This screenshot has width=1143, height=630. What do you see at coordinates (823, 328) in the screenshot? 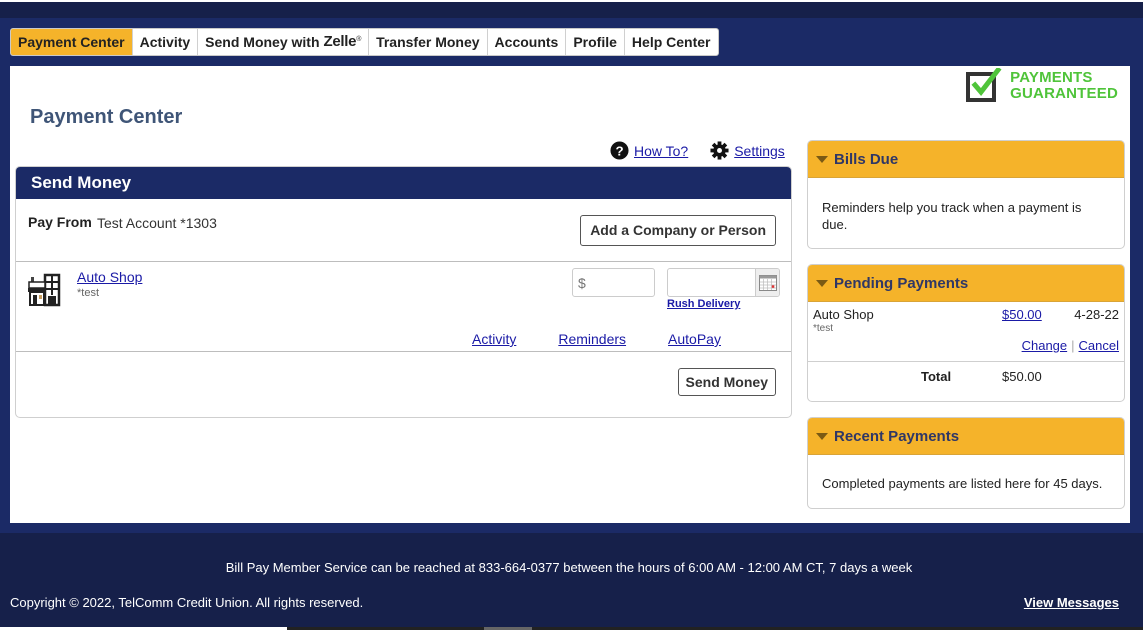
I see `pending-payee-note: *test` at bounding box center [823, 328].